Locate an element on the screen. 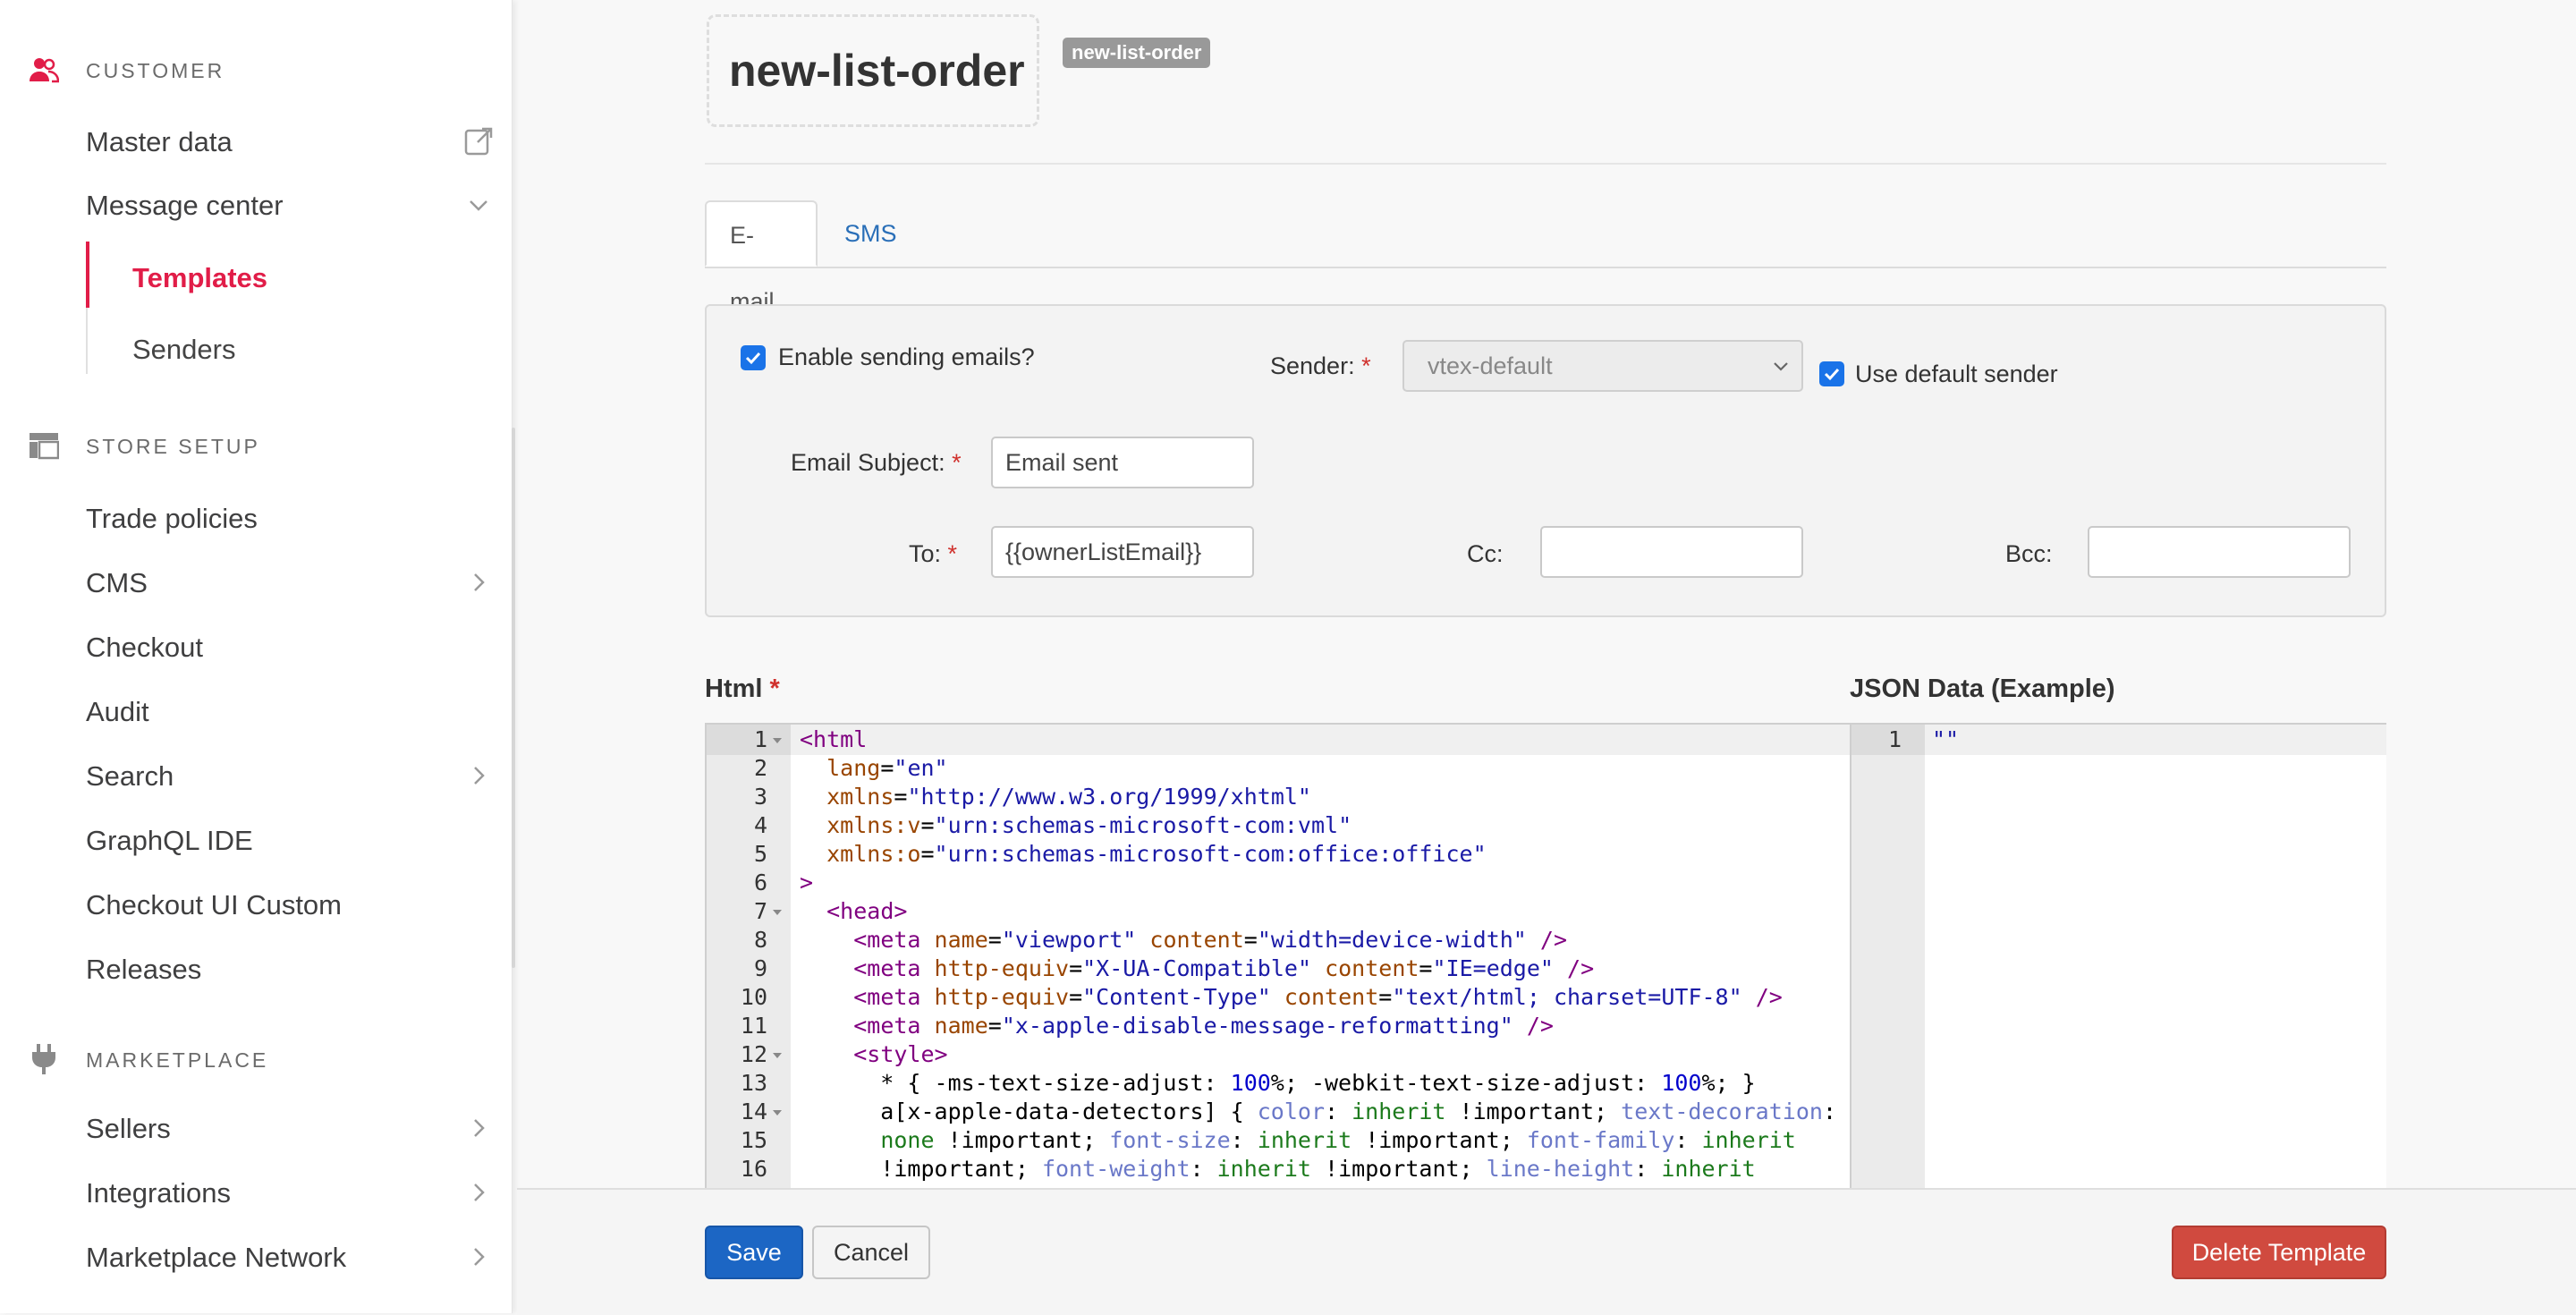 Image resolution: width=2576 pixels, height=1315 pixels. line-number: 12 is located at coordinates (753, 1054).